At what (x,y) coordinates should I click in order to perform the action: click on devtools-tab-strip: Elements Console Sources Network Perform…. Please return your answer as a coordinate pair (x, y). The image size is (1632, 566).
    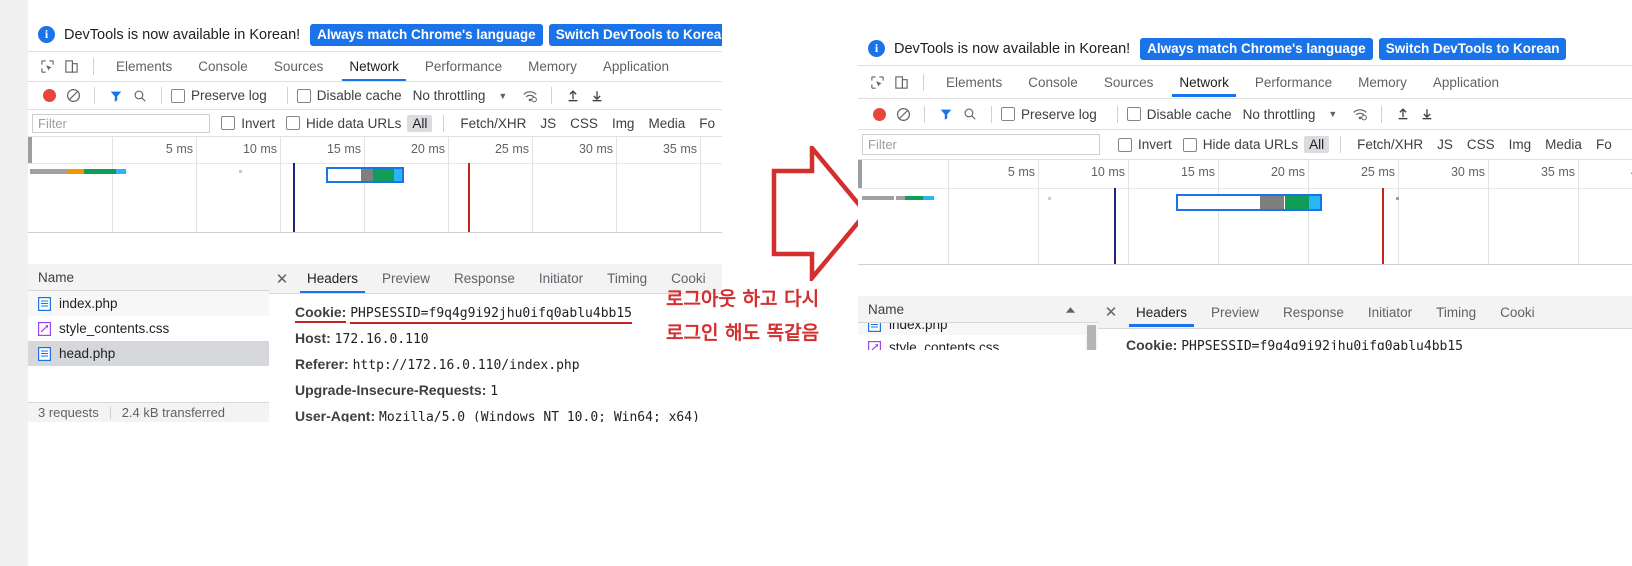
    Looking at the image, I should click on (375, 67).